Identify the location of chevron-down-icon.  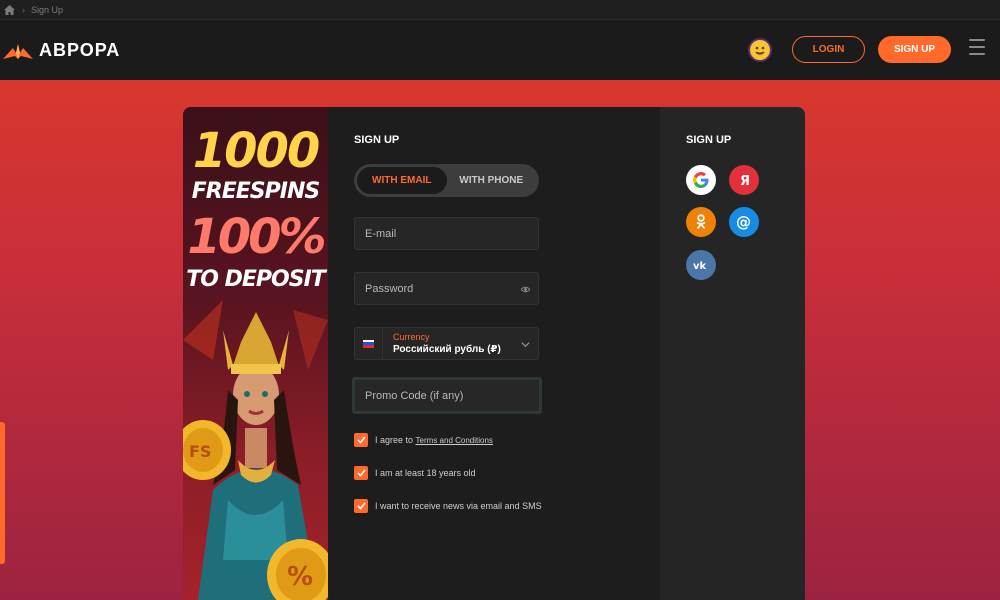
(525, 345).